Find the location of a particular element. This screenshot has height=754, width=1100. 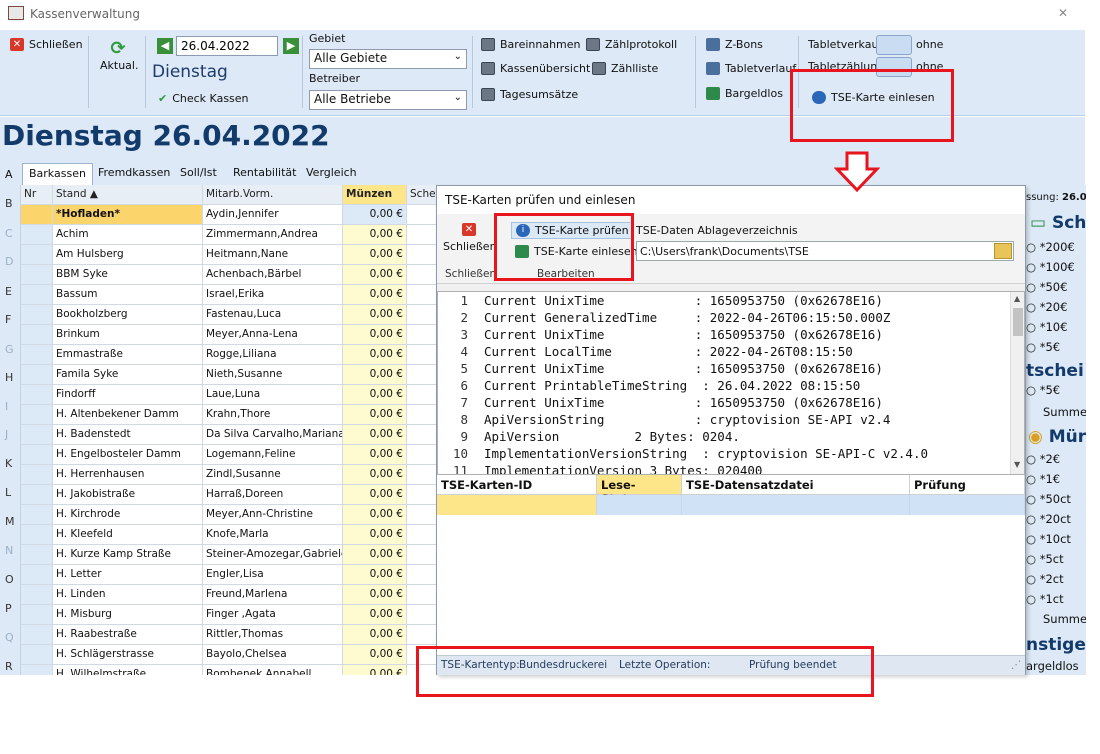

cell-staff: Steiner-Amozegar,Gabriele is located at coordinates (273, 555).